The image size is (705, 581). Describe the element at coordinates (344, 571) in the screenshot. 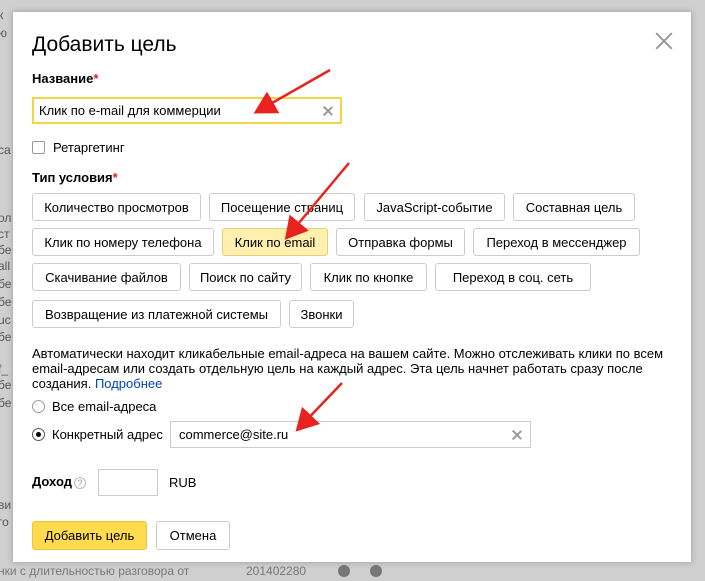

I see `edit-icon` at that location.